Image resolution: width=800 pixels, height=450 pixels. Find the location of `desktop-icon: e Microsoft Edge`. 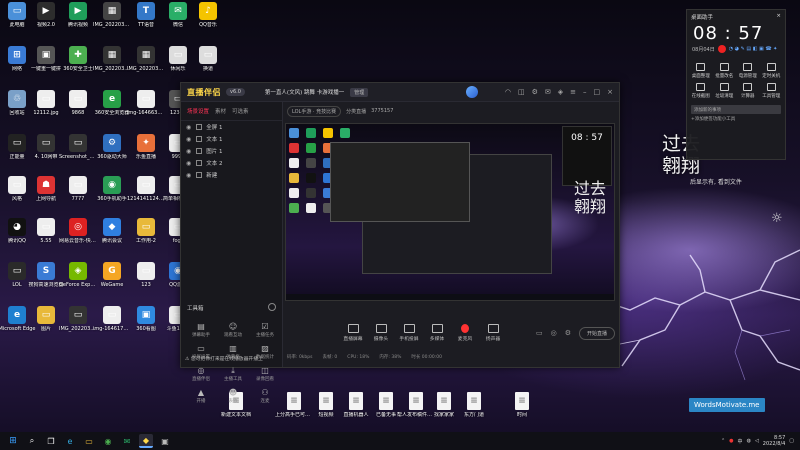

desktop-icon: e Microsoft Edge is located at coordinates (17, 324).